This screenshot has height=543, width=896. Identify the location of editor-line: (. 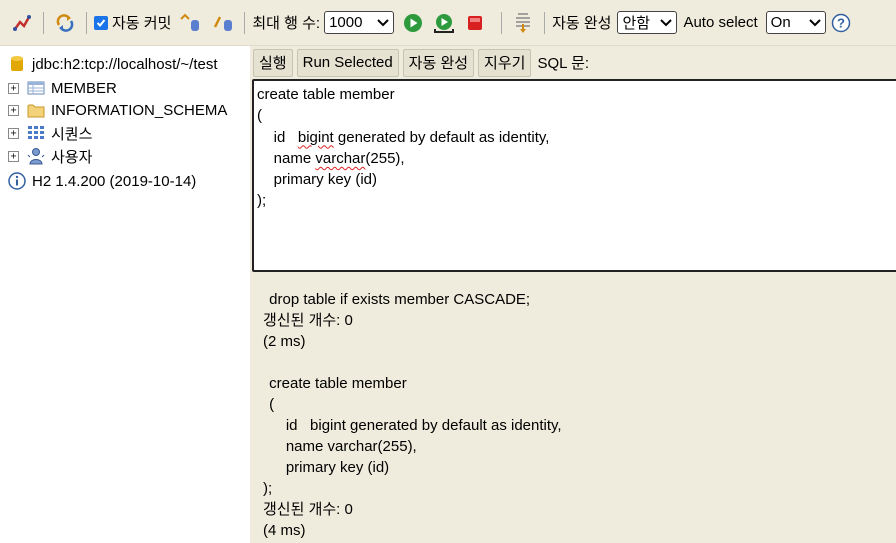
(259, 116).